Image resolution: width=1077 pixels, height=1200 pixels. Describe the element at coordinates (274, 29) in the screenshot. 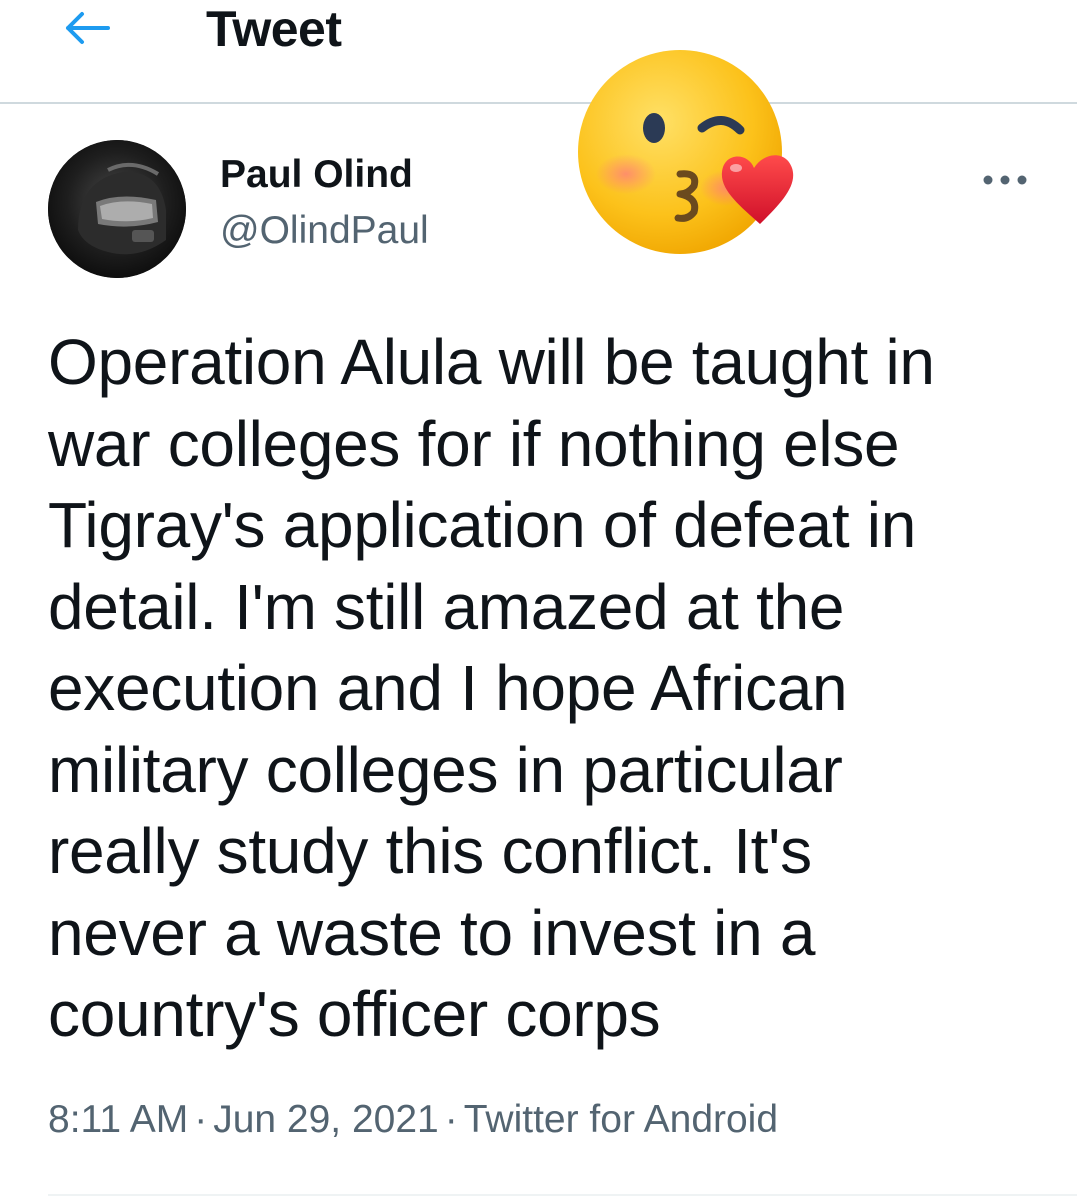

I see `page-title: Tweet` at that location.